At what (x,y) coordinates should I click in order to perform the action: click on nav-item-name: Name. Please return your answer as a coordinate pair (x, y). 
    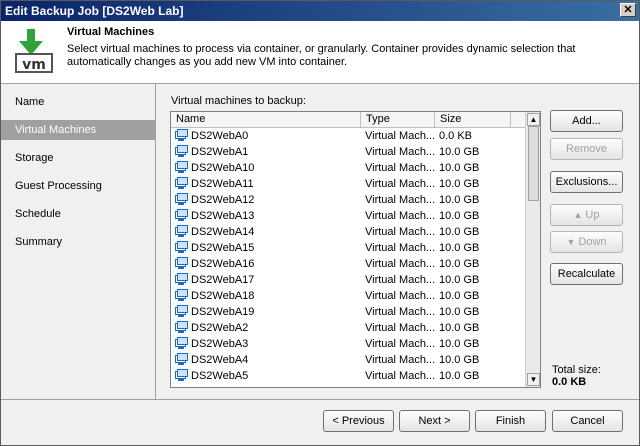
    Looking at the image, I should click on (78, 102).